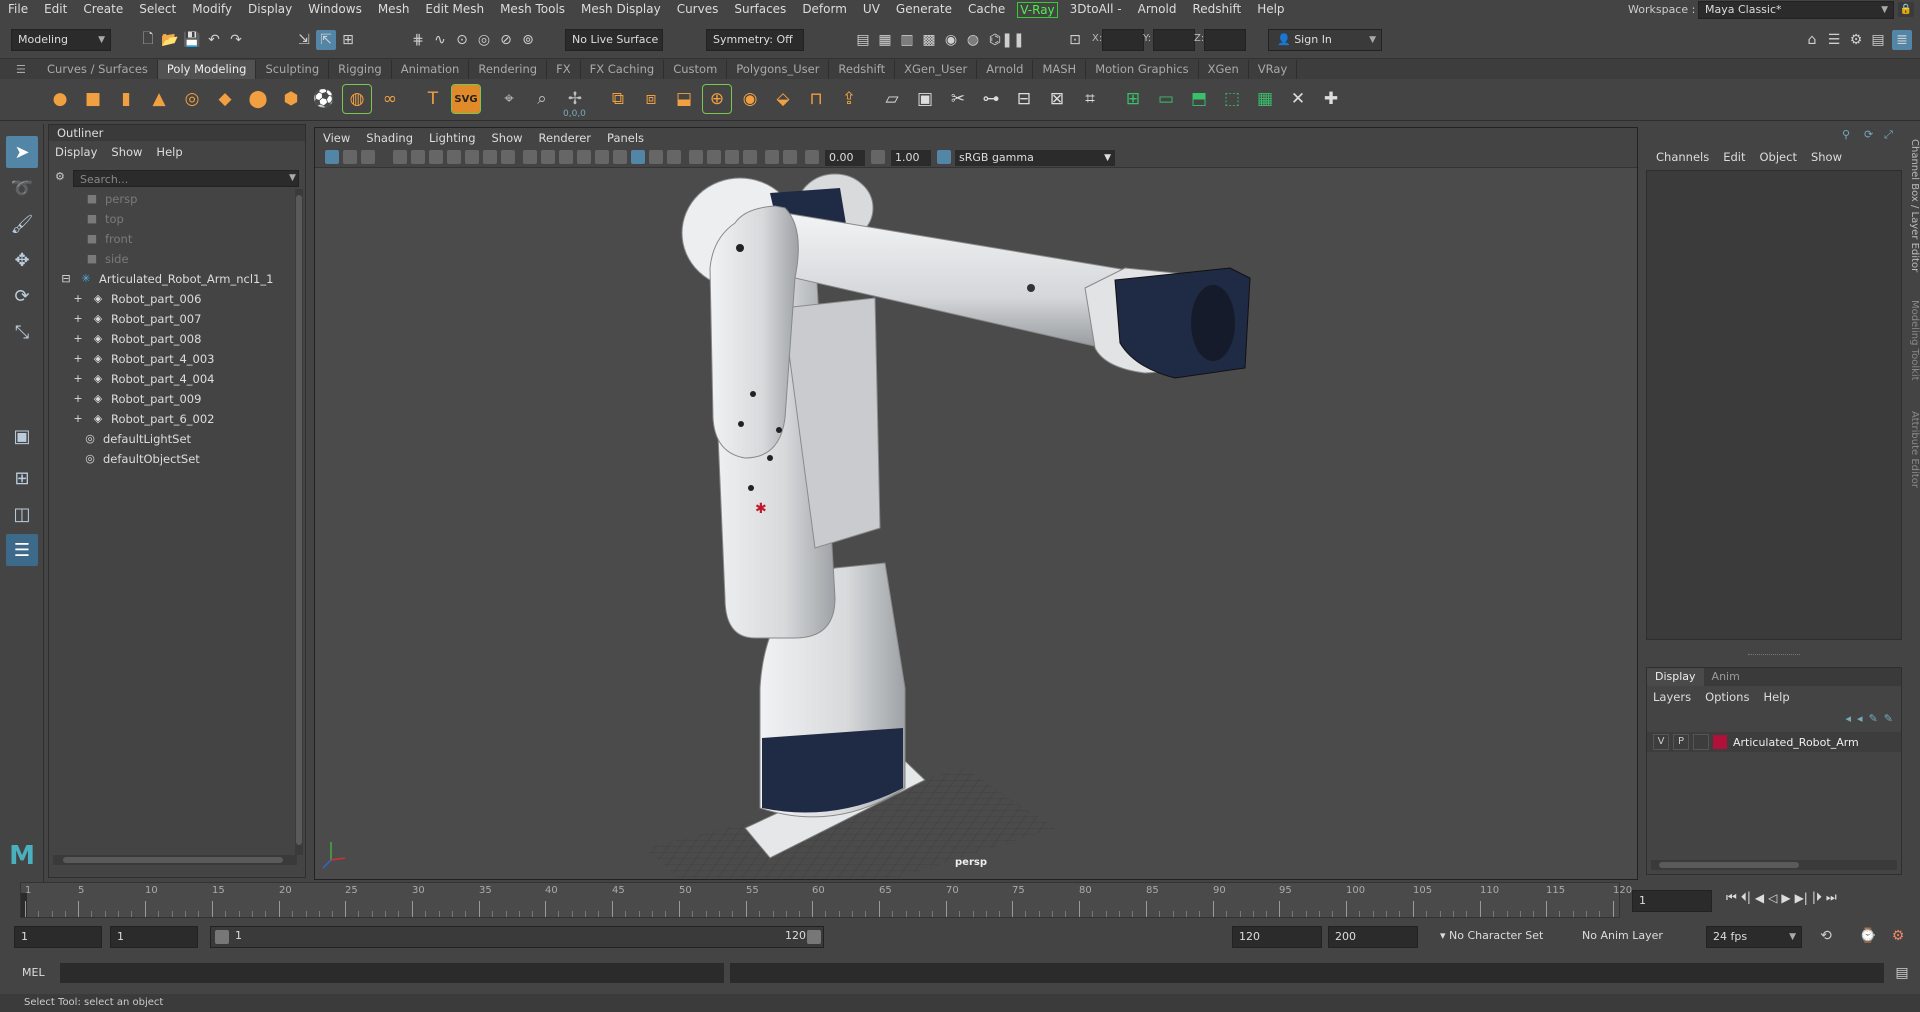  I want to click on shelf-uv-editor-icon: ⊞, so click(1133, 99).